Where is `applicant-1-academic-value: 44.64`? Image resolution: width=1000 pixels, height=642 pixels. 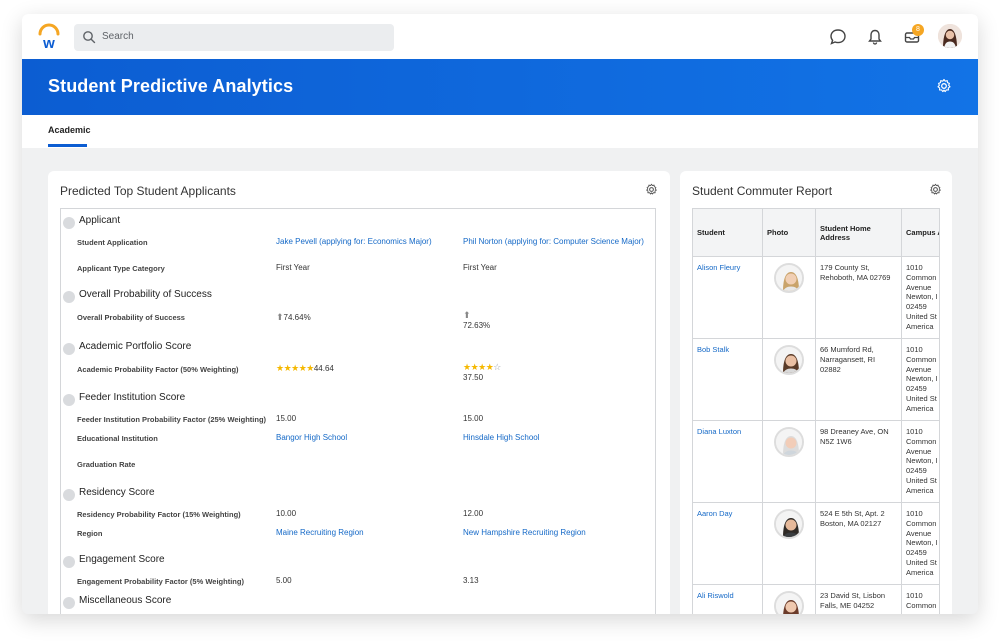
applicant-1-academic-value: 44.64 is located at coordinates (323, 368).